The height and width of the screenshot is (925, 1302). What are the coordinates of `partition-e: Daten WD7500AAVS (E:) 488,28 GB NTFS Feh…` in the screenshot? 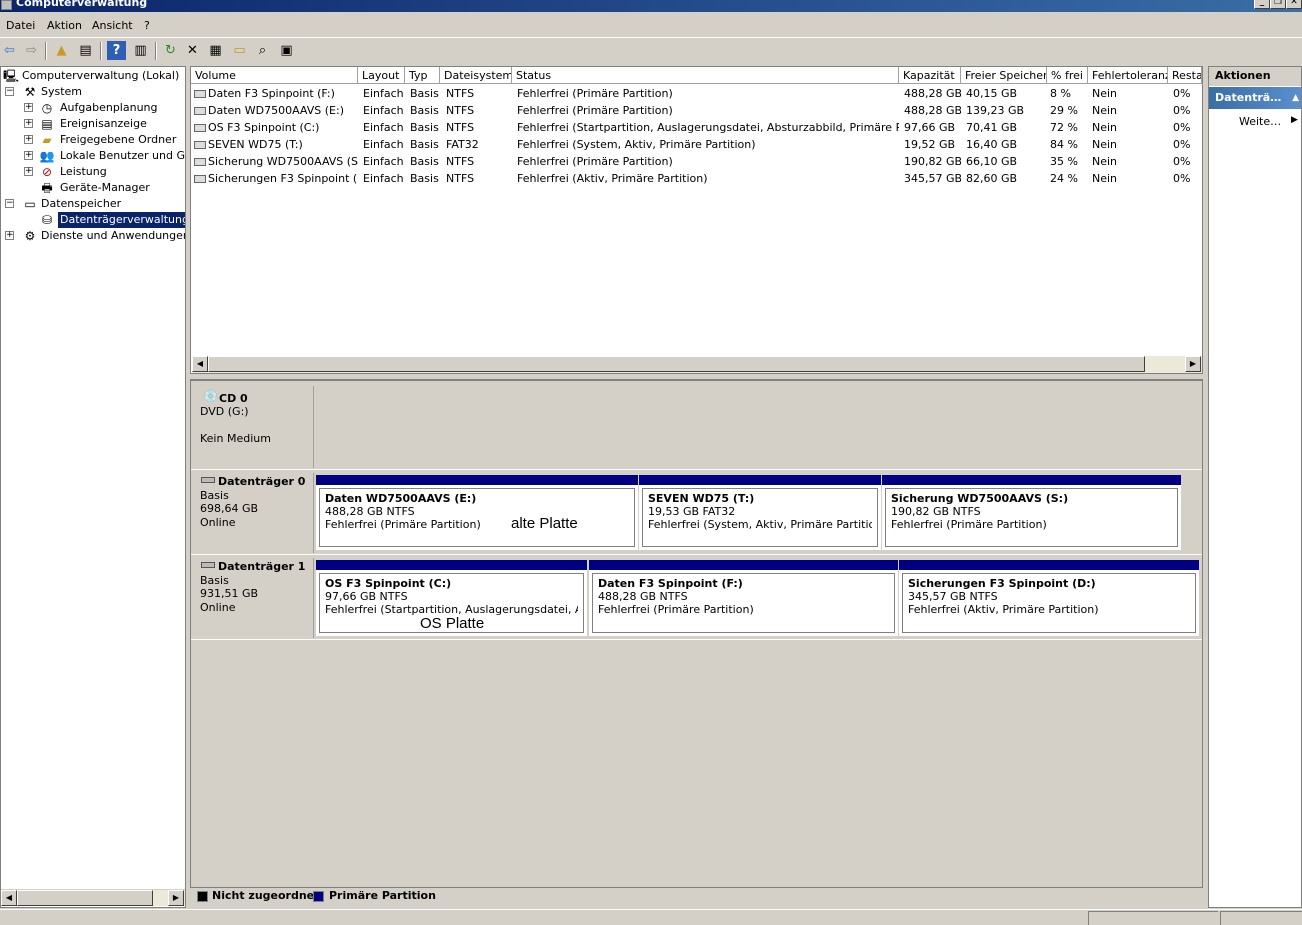 It's located at (477, 512).